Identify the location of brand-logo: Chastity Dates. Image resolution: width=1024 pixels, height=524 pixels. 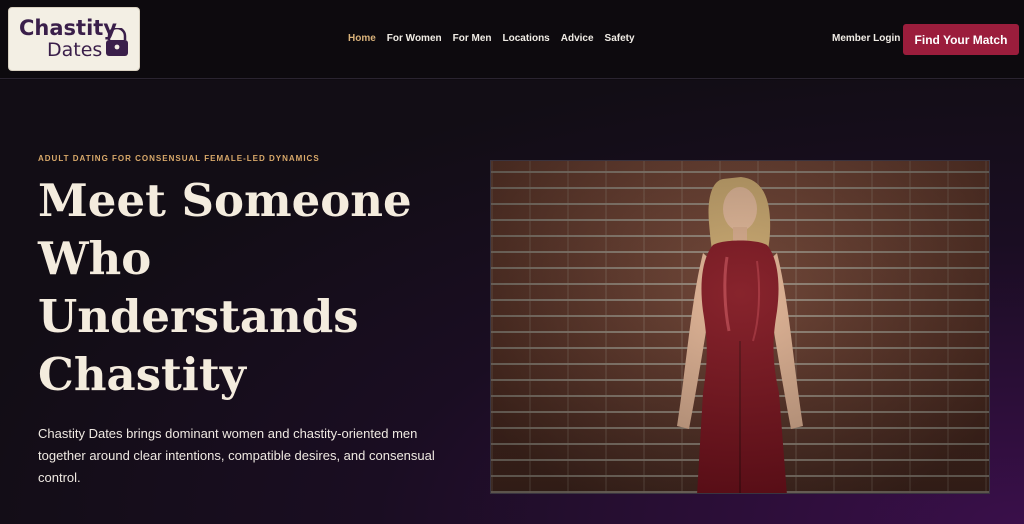
(74, 39).